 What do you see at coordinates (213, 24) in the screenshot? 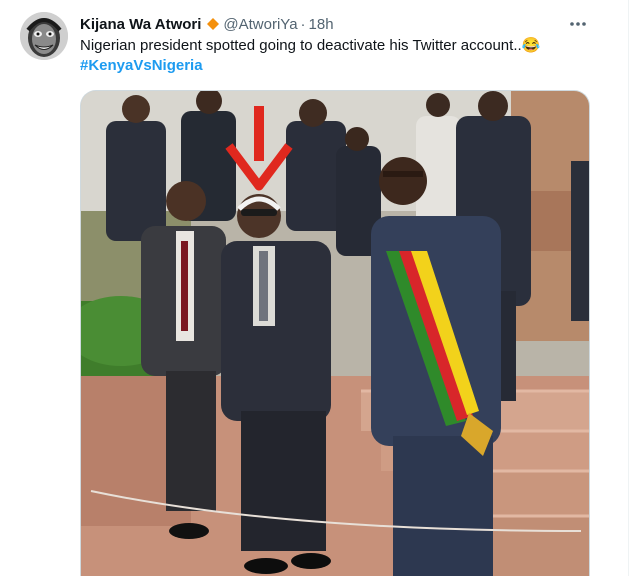
I see `verified-badge-icon` at bounding box center [213, 24].